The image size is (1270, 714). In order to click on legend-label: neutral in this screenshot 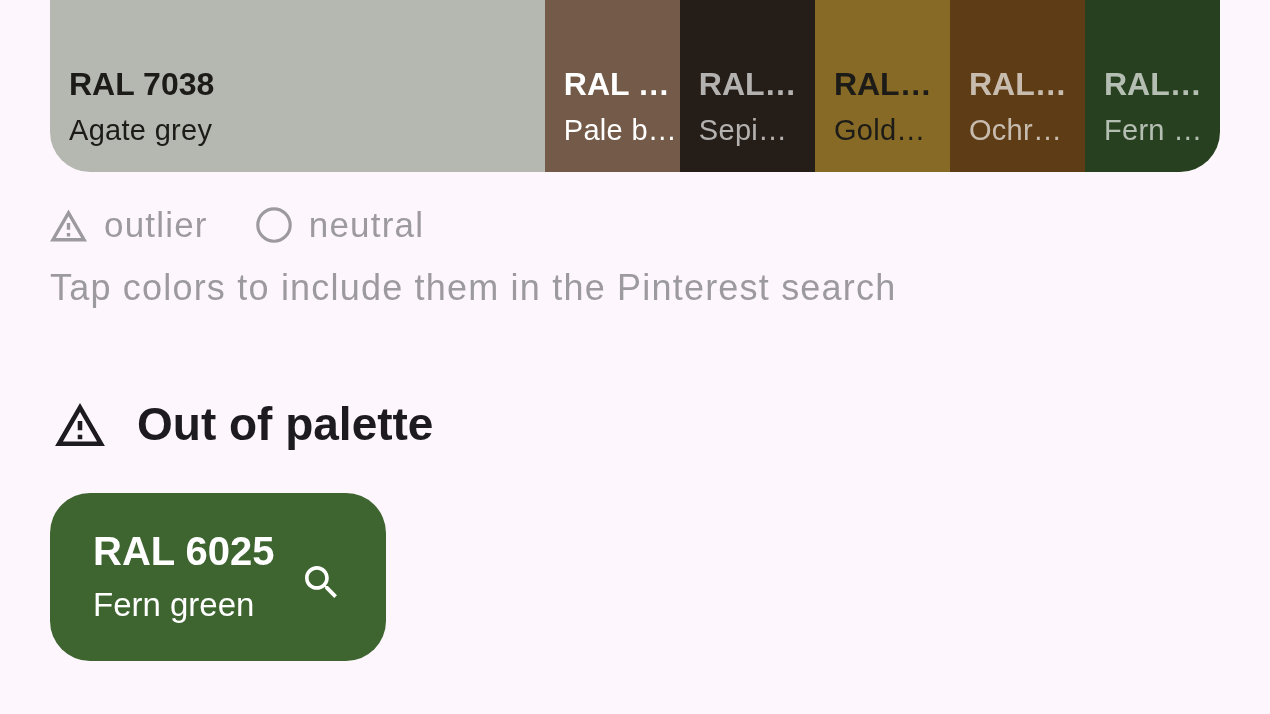, I will do `click(366, 225)`.